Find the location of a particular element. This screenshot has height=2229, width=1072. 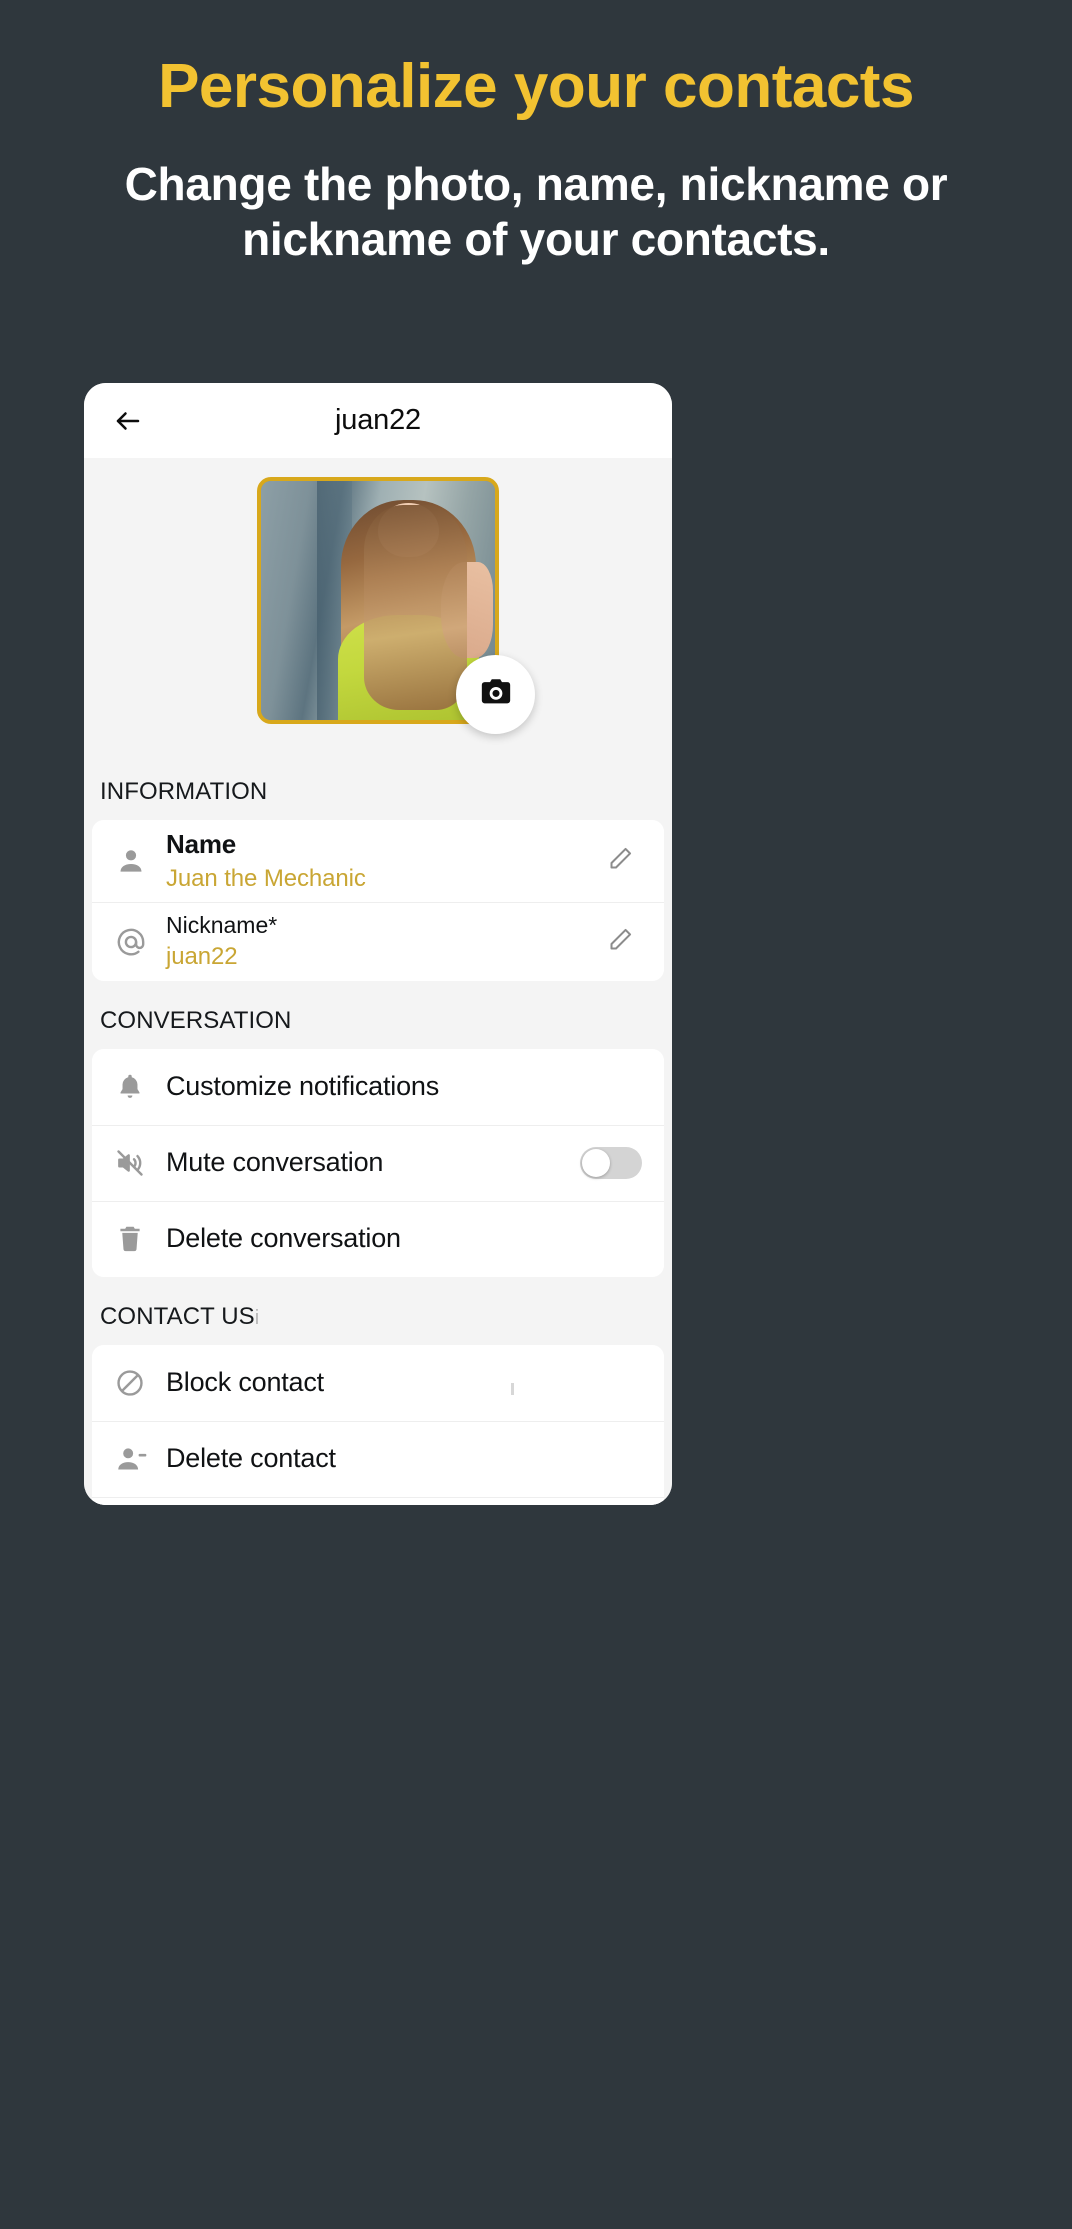

row-nickname-label: Nickname* is located at coordinates (222, 924).